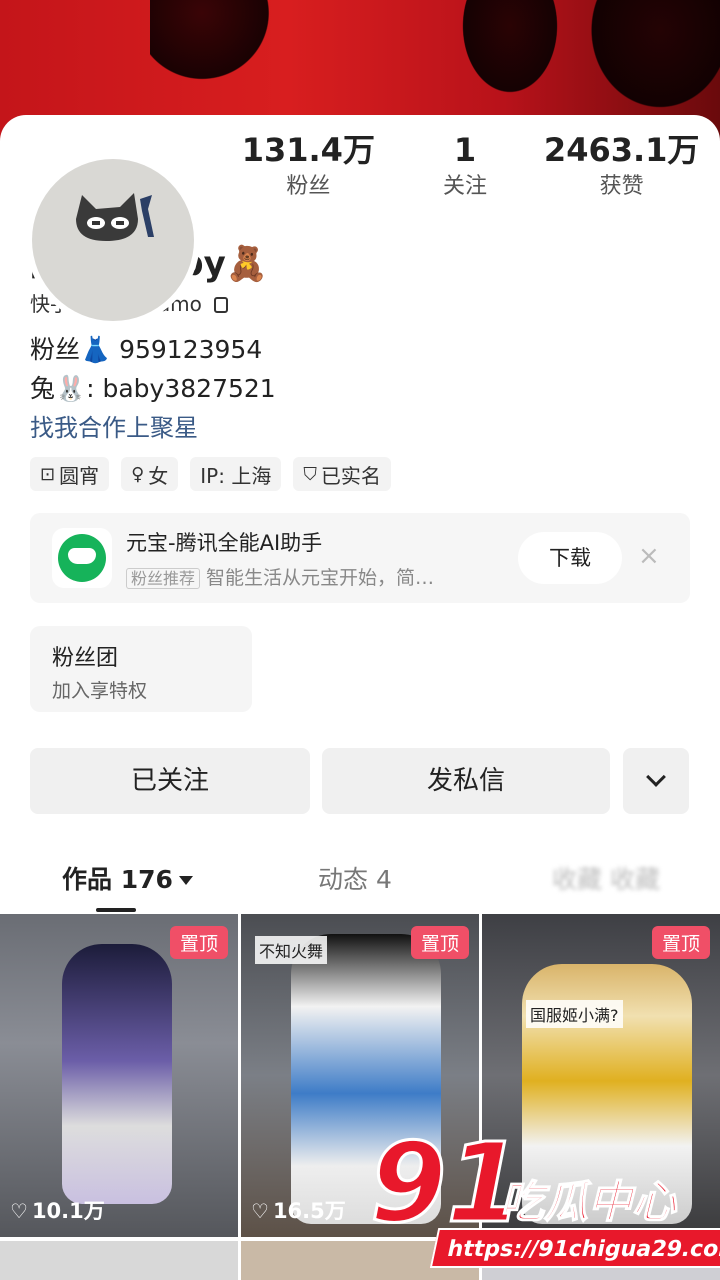  Describe the element at coordinates (116, 910) in the screenshot. I see `active-tab-indicator` at that location.